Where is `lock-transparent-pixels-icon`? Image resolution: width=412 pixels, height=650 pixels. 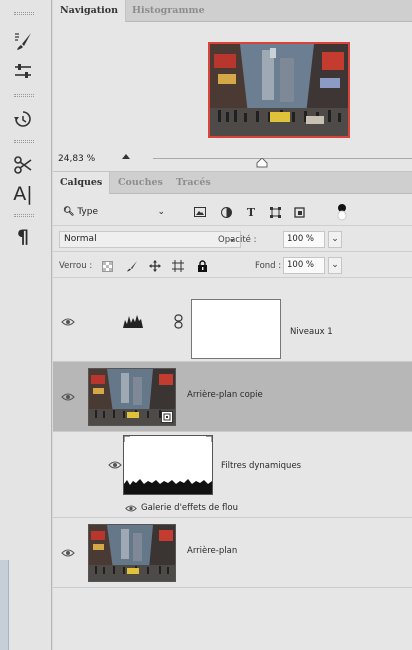
lock-transparent-pixels-icon is located at coordinates (107, 266).